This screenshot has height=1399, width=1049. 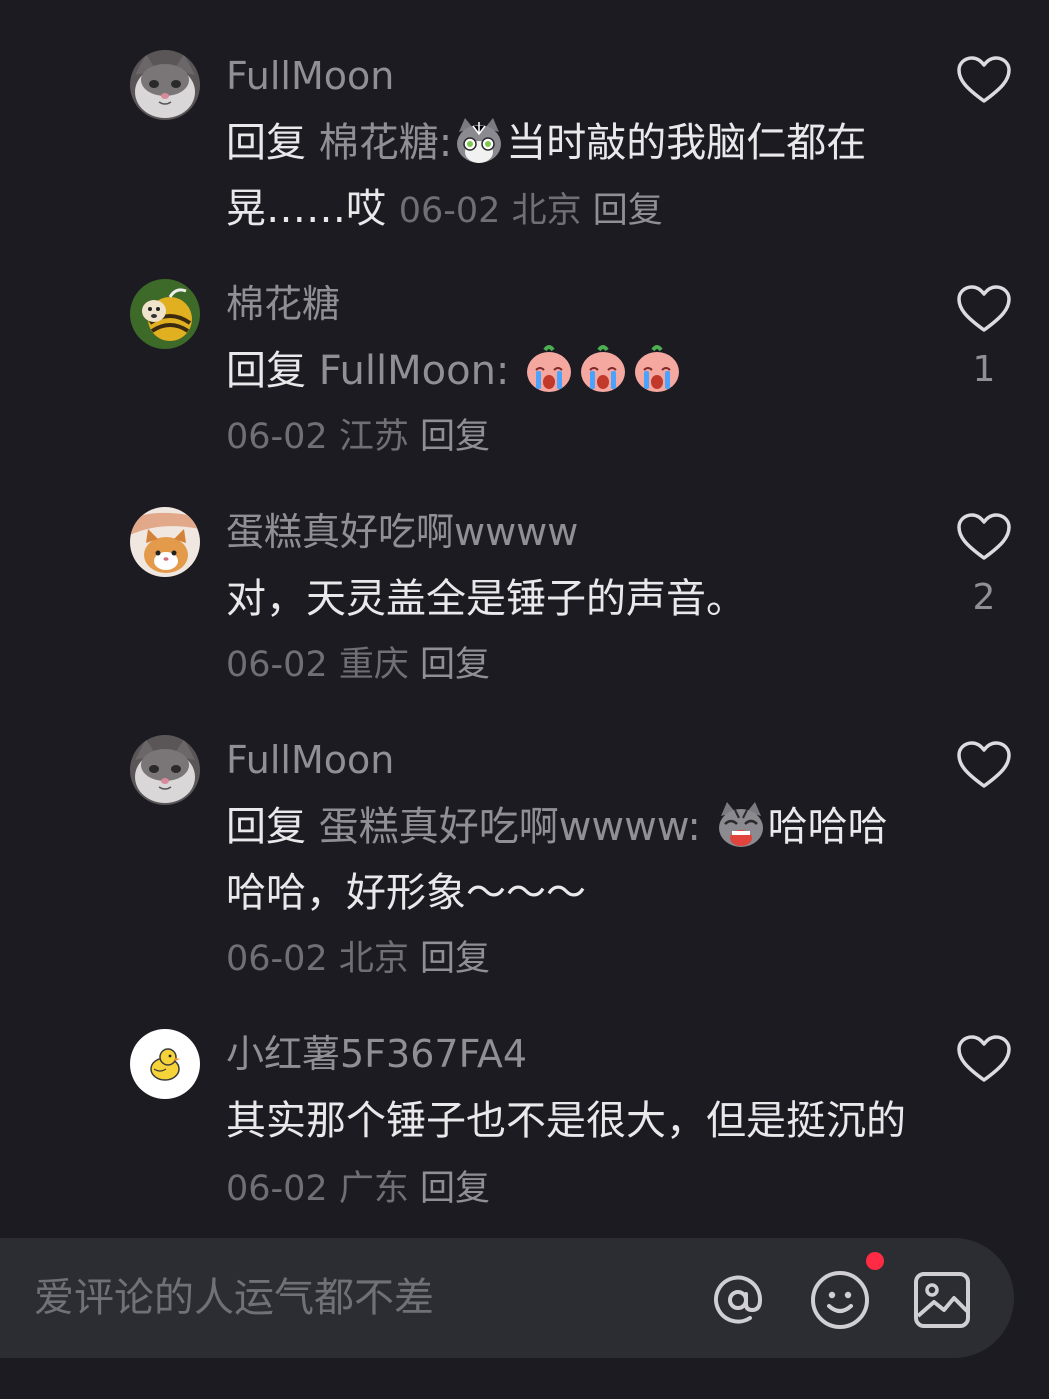 What do you see at coordinates (984, 597) in the screenshot?
I see `like-count: 2` at bounding box center [984, 597].